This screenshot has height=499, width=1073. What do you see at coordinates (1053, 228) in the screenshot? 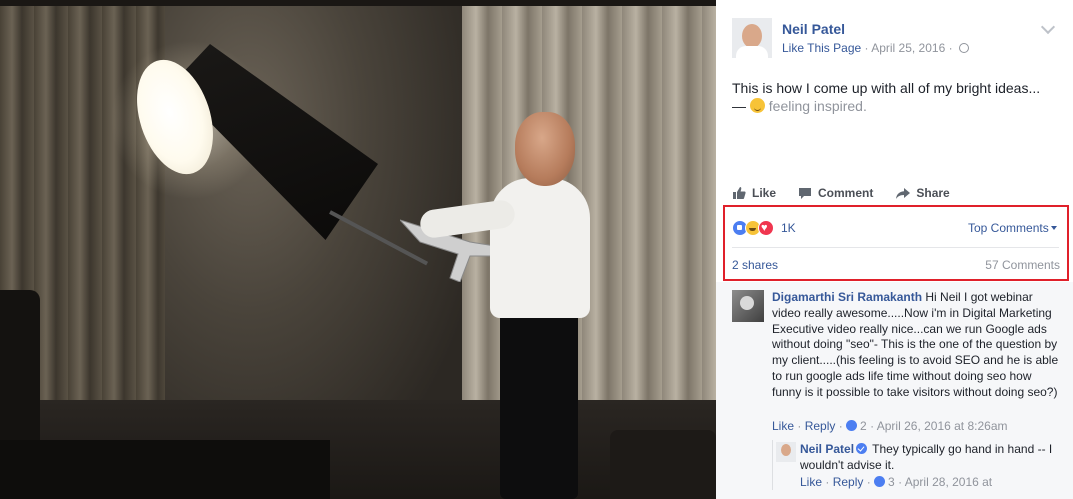
I see `caret-down-icon` at bounding box center [1053, 228].